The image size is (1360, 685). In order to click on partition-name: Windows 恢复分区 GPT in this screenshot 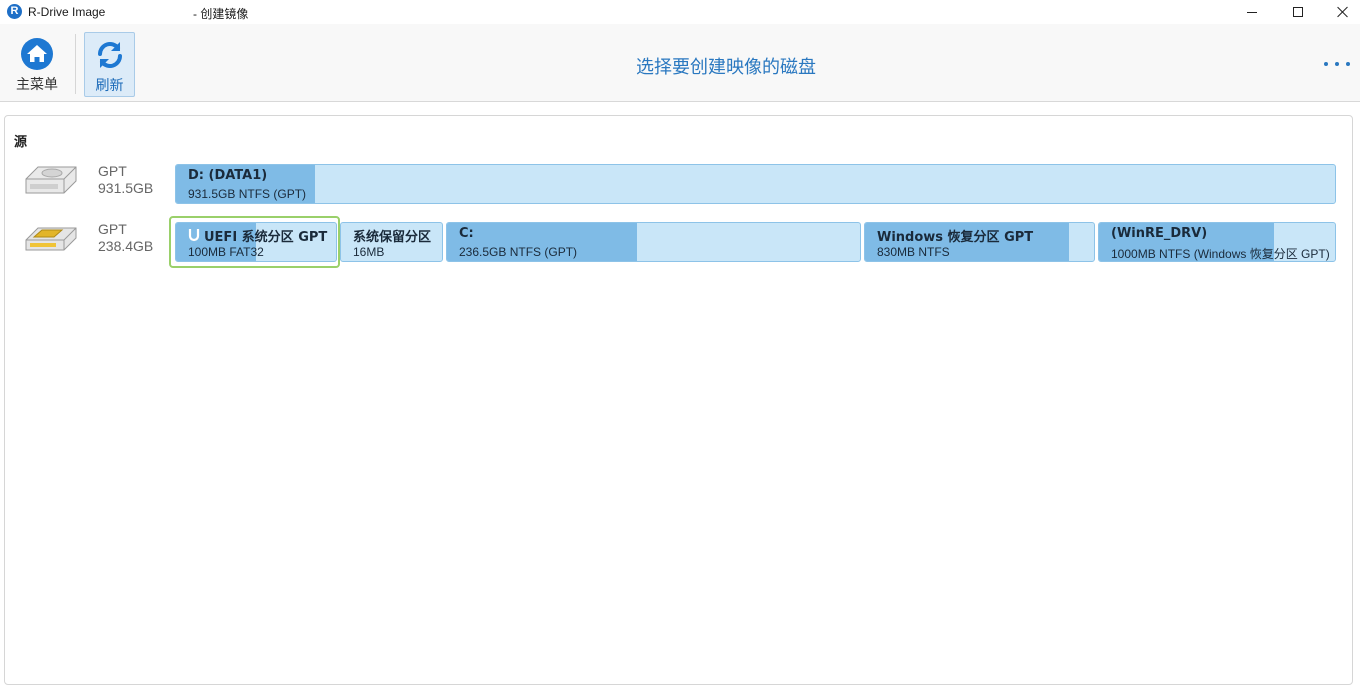, I will do `click(955, 237)`.